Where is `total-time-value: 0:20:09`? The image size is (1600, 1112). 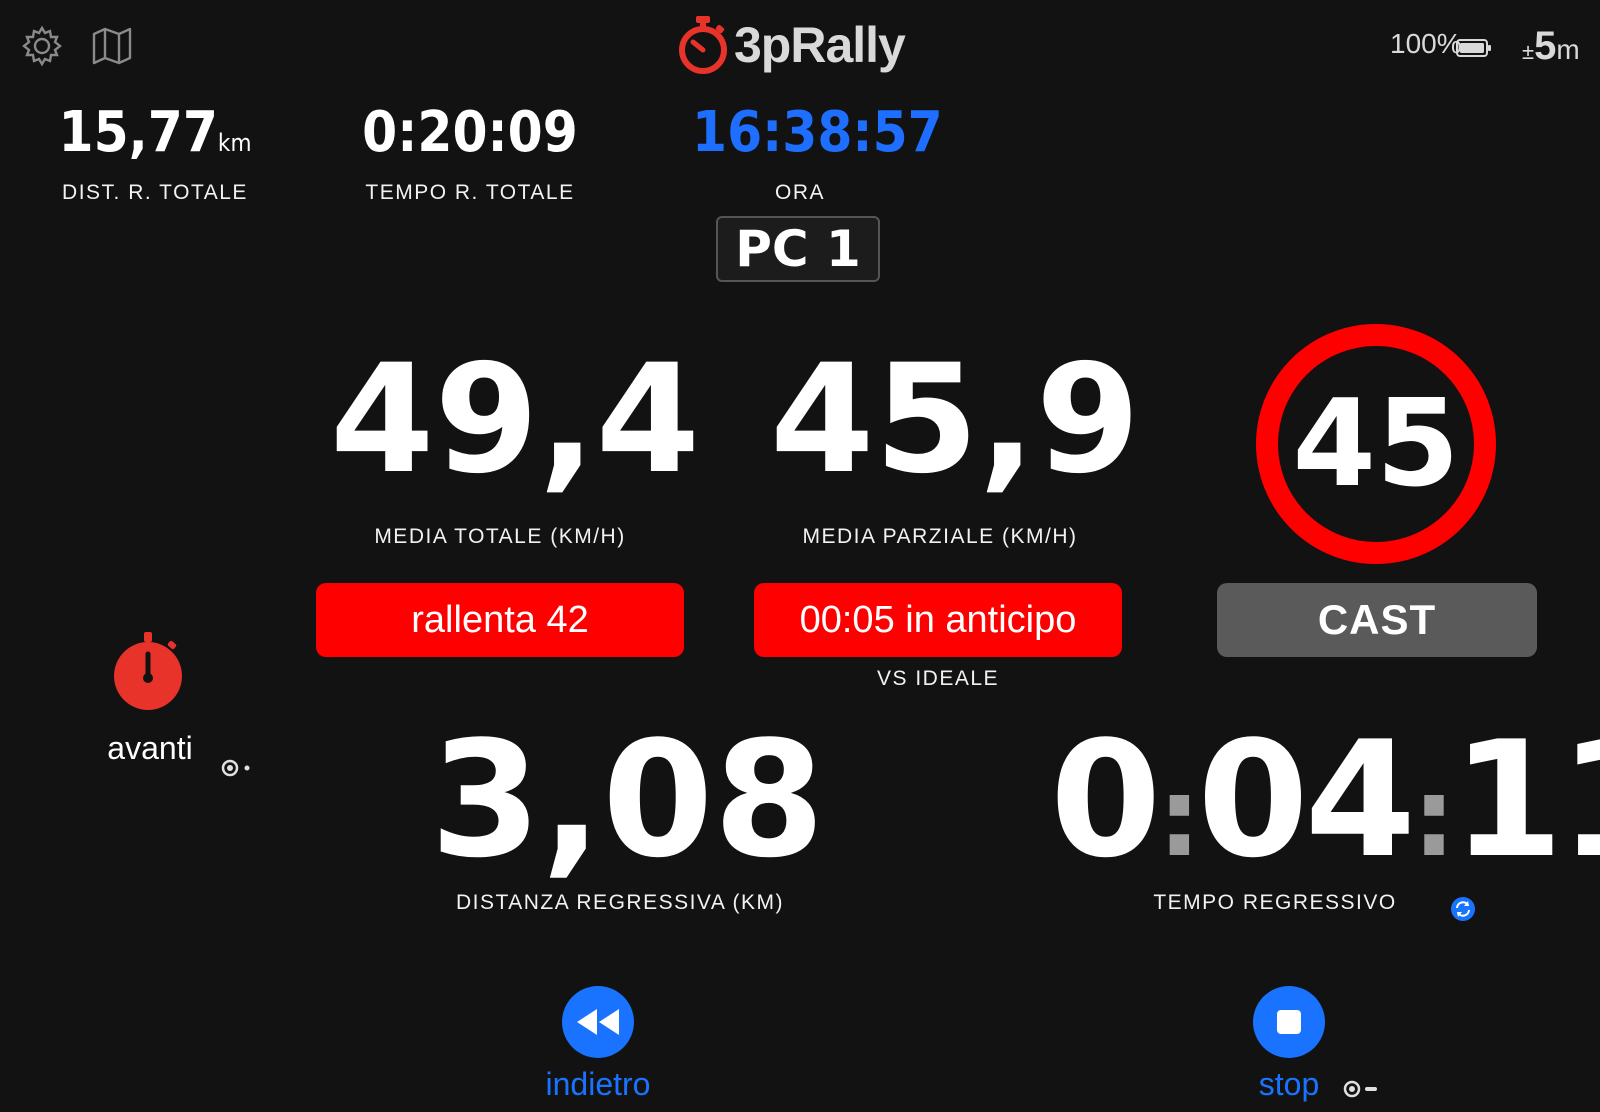 total-time-value: 0:20:09 is located at coordinates (470, 132).